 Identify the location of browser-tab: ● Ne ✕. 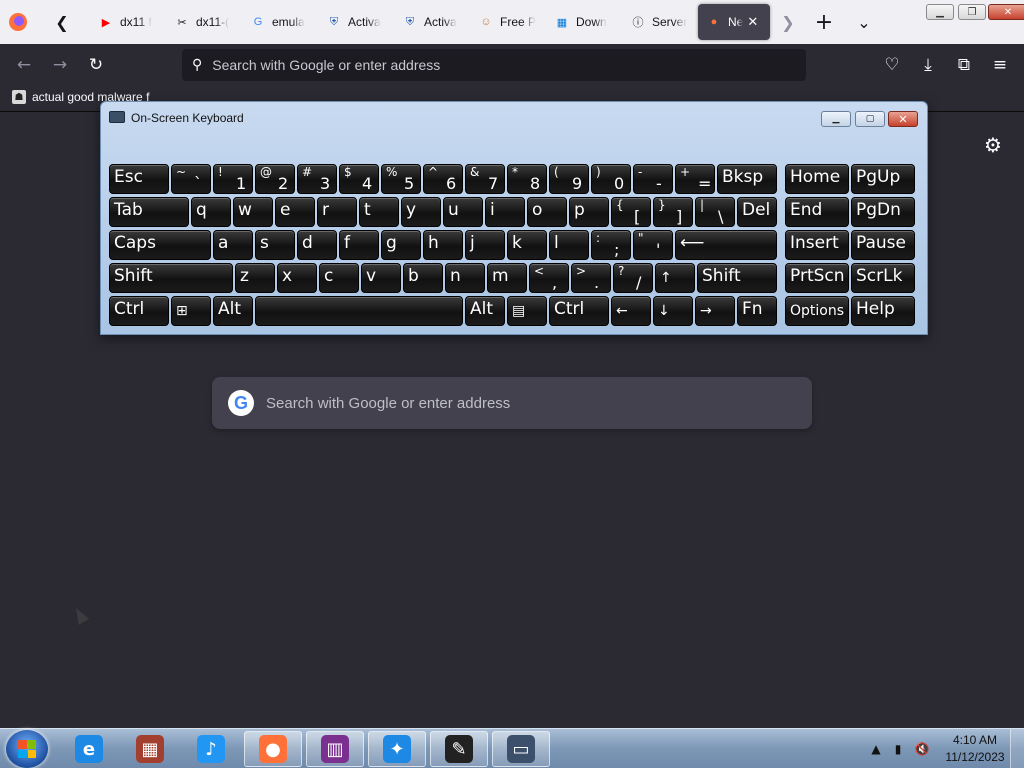
(734, 22).